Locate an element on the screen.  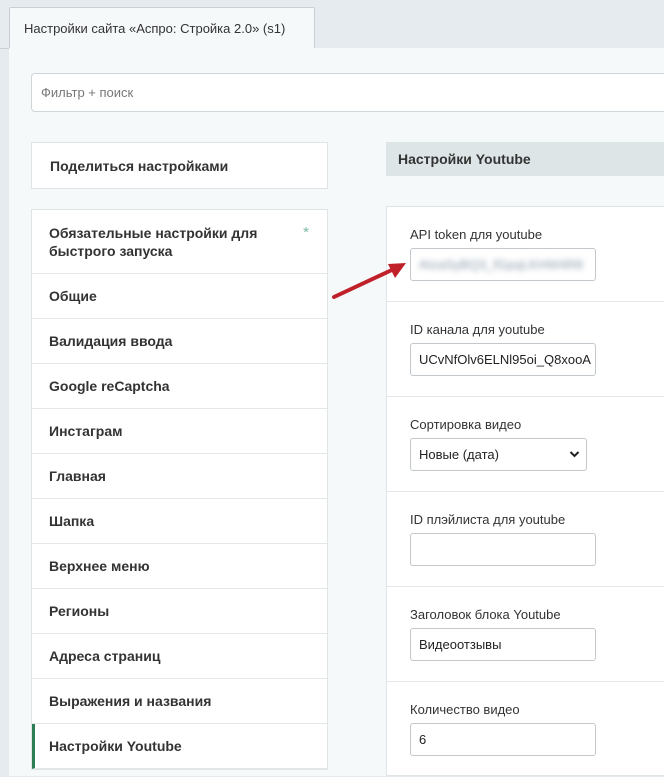
channel-id-input: UCvNfOlv6ELNl95oi_Q8xooA is located at coordinates (503, 359).